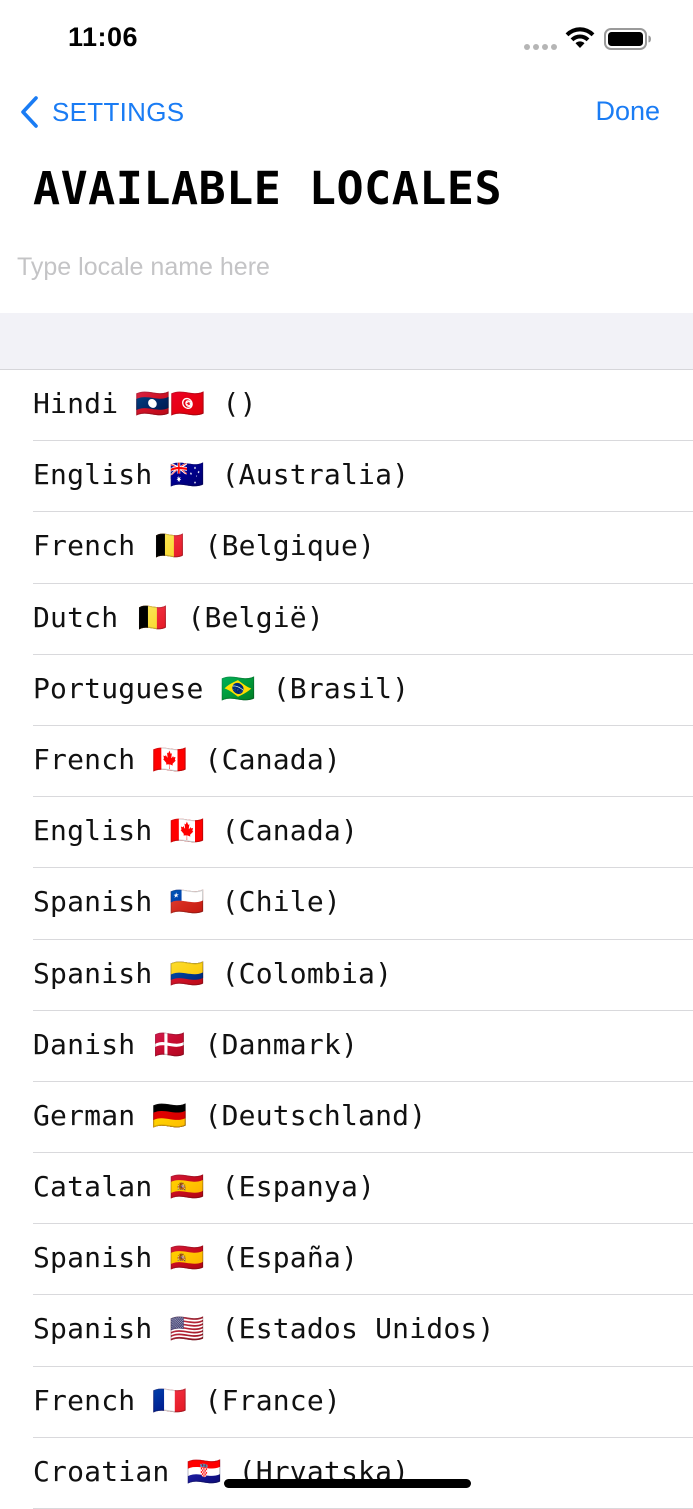 This screenshot has height=1509, width=693. Describe the element at coordinates (346, 1403) in the screenshot. I see `list-item: French 🇫🇷 (France)` at that location.